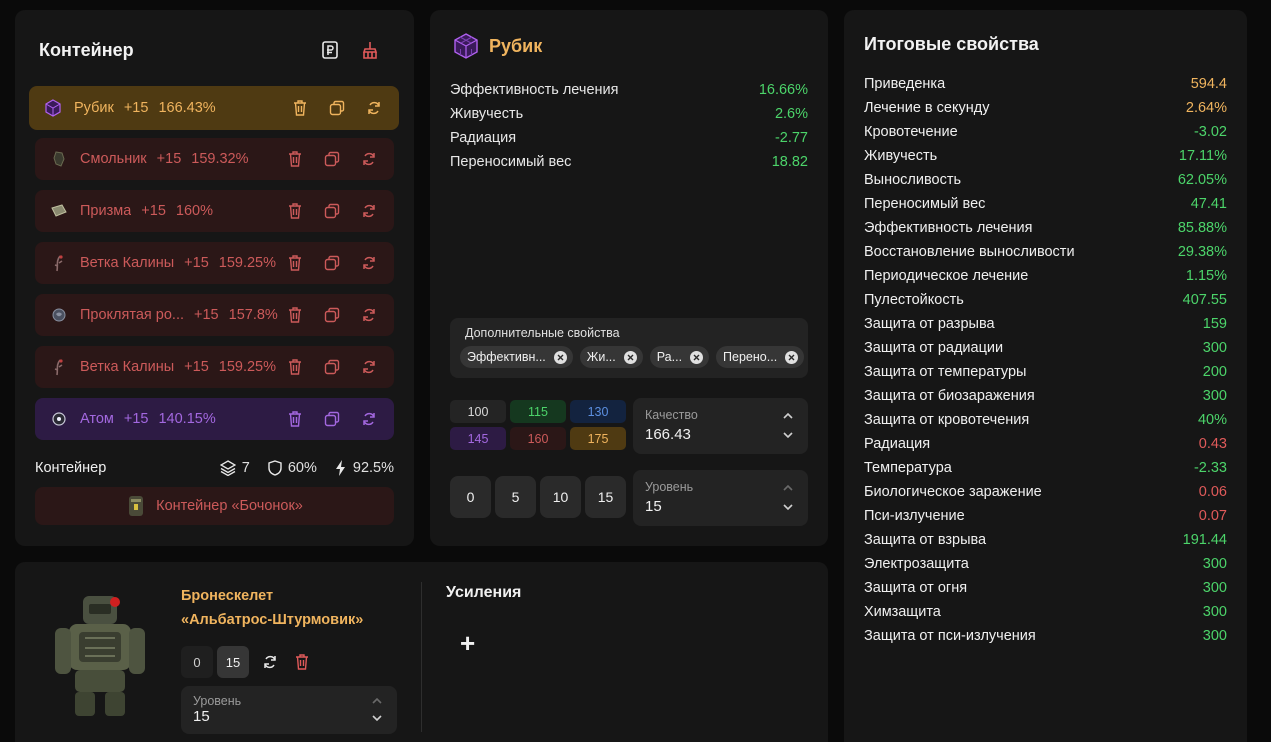 The height and width of the screenshot is (742, 1271). I want to click on total-property-value: 300, so click(1214, 396).